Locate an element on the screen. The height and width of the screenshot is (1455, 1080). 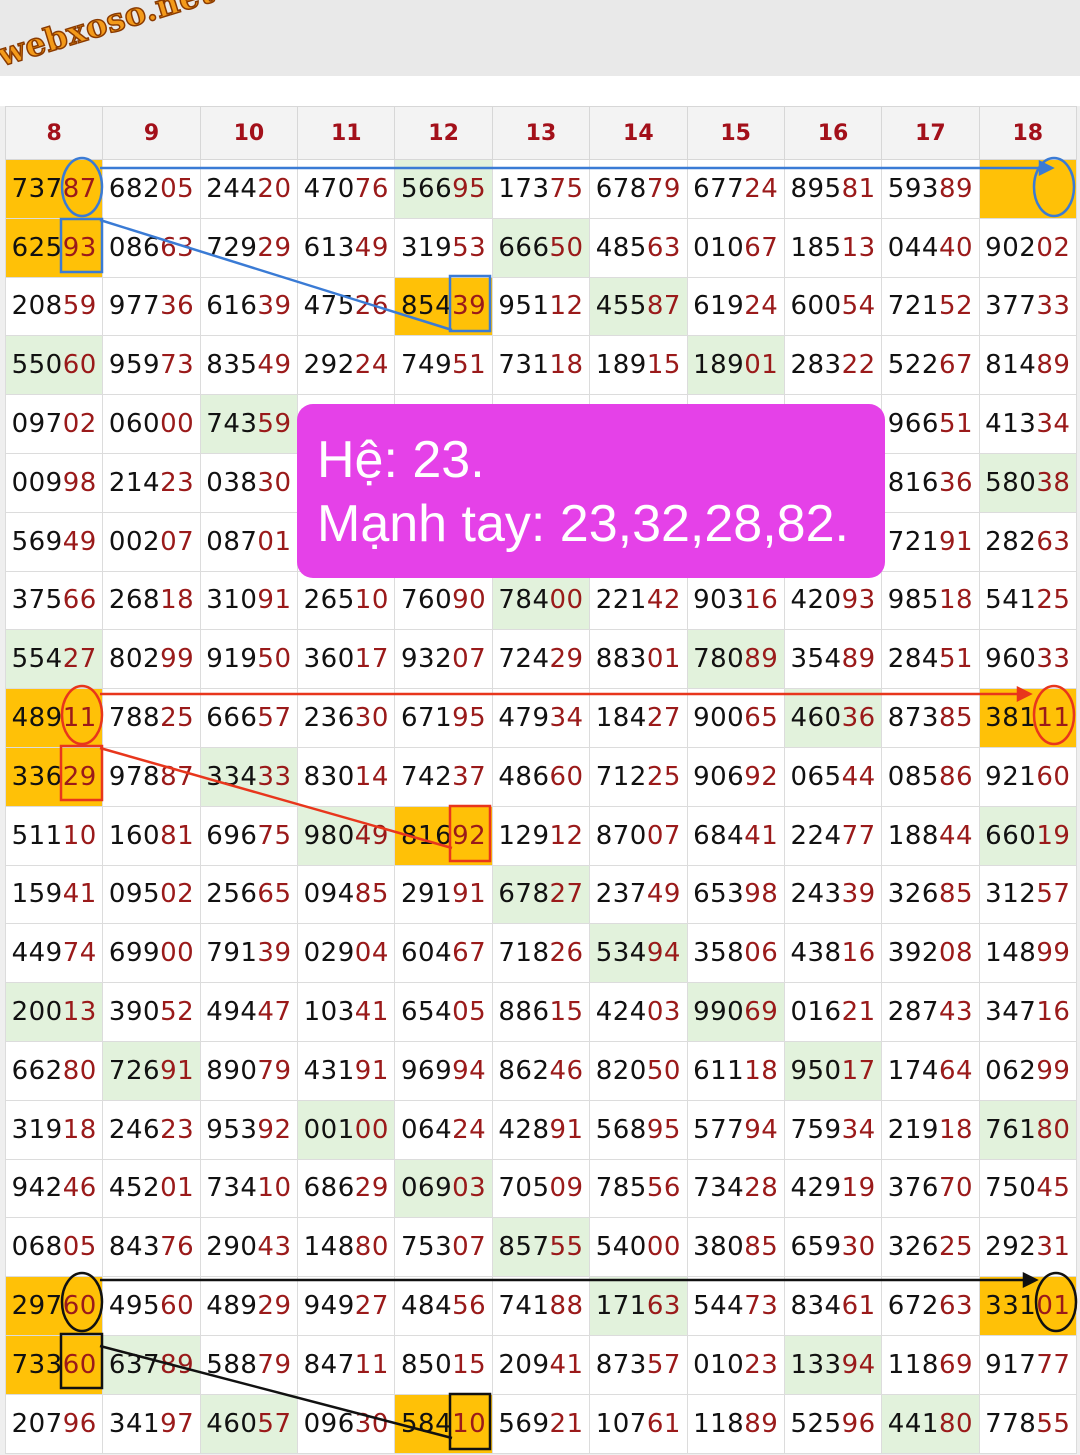
number-suffix: 29 is located at coordinates (274, 247).